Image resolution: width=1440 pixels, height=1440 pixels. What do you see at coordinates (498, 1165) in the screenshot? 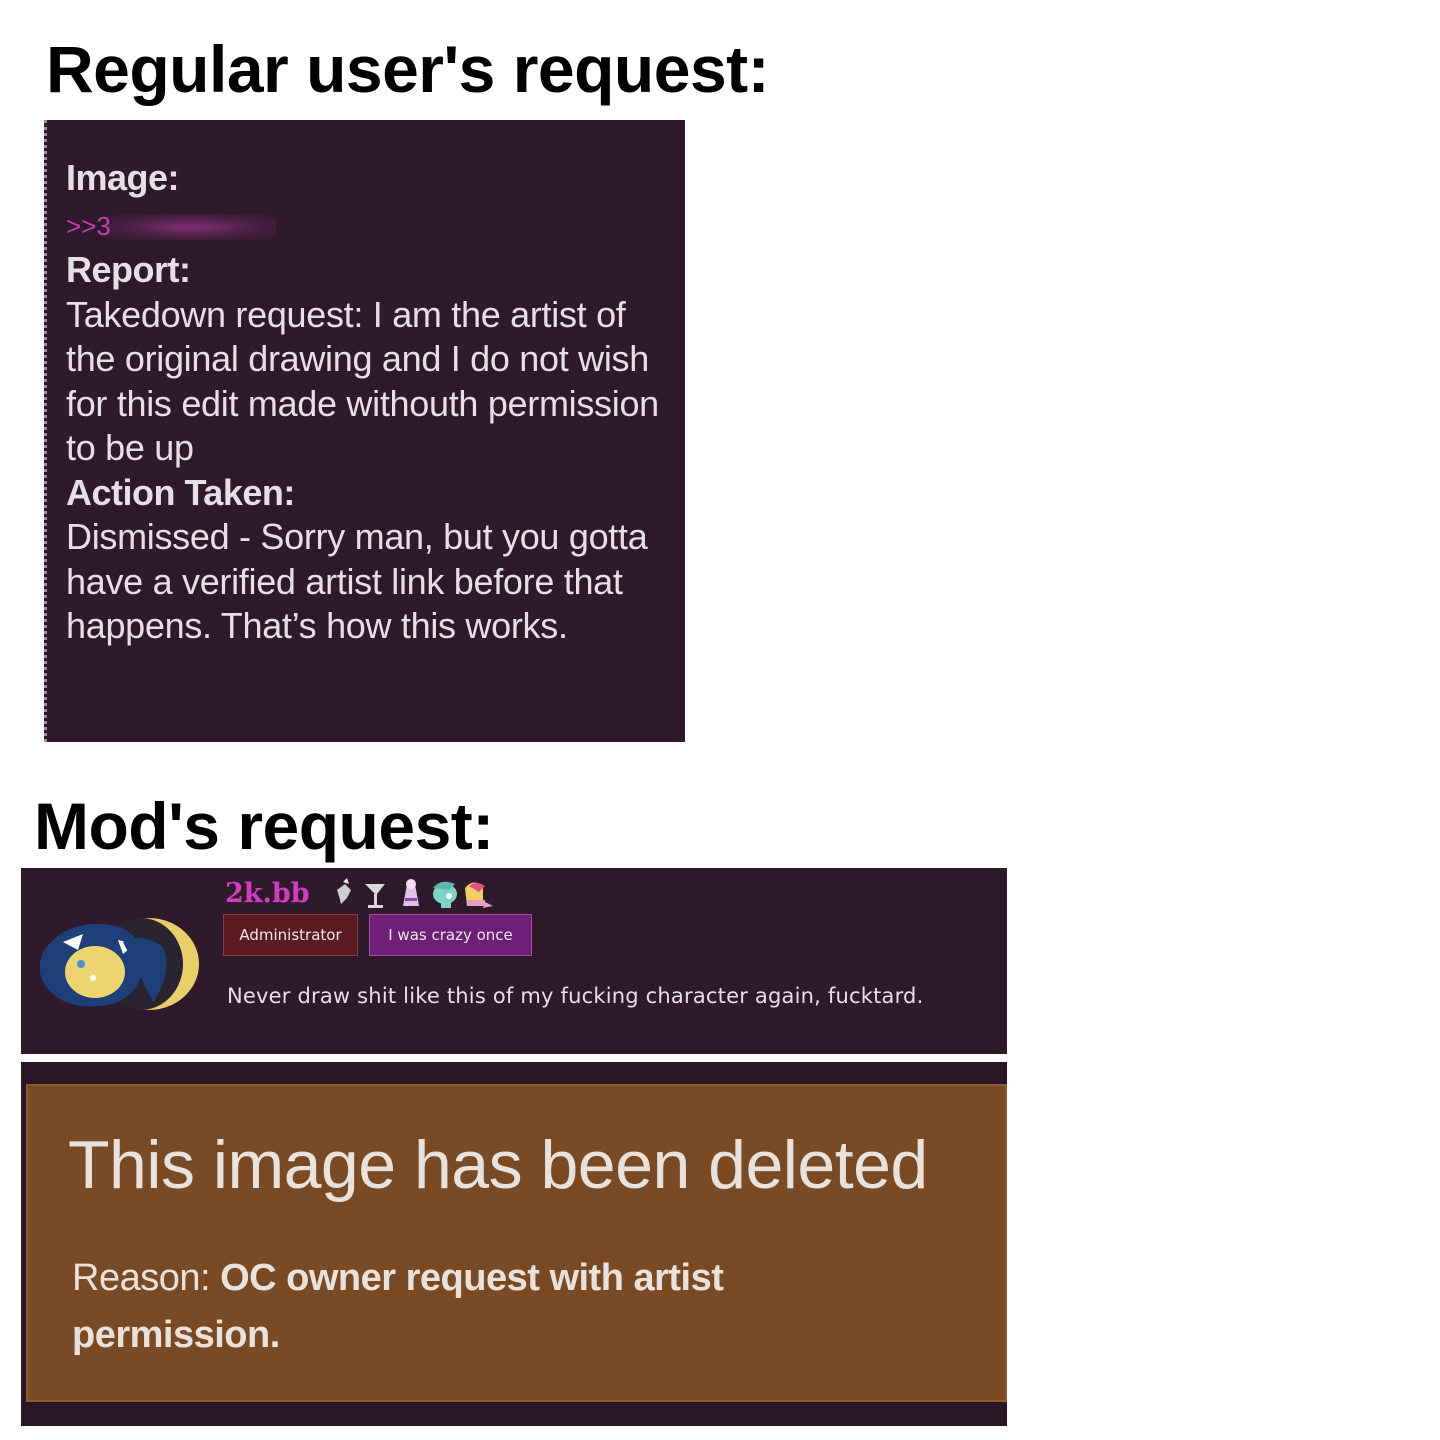
I see `deleted-title: This image has been deleted` at bounding box center [498, 1165].